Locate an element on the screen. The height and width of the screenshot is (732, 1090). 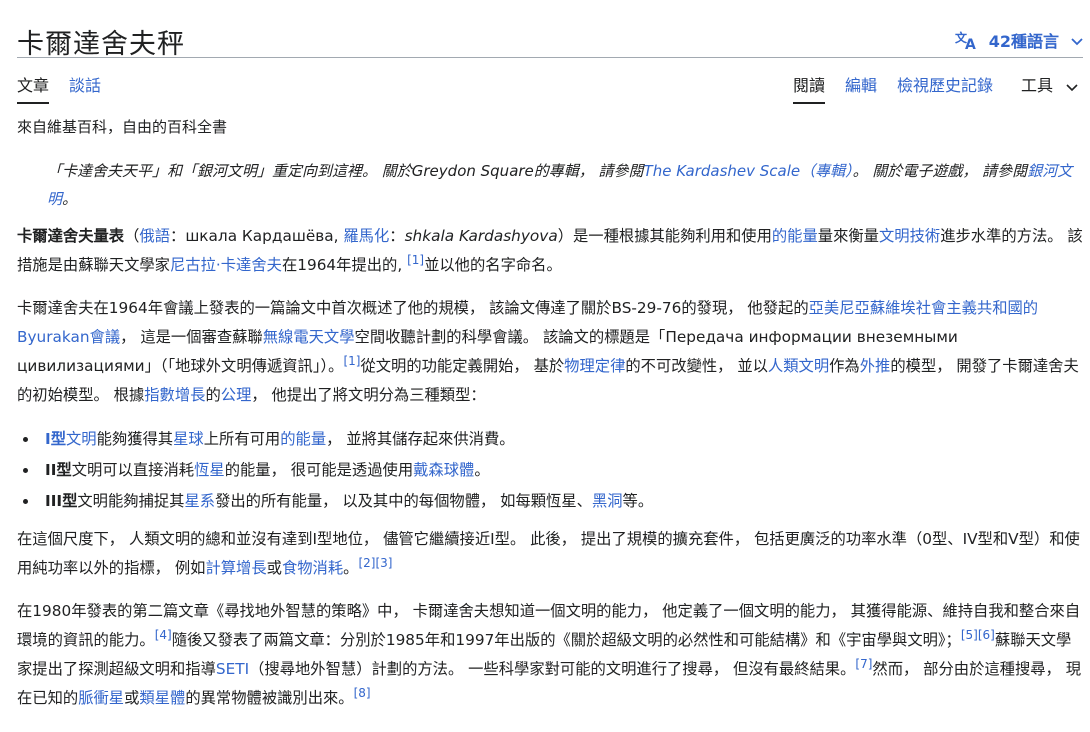
link-civilization: 文明 is located at coordinates (81, 439).